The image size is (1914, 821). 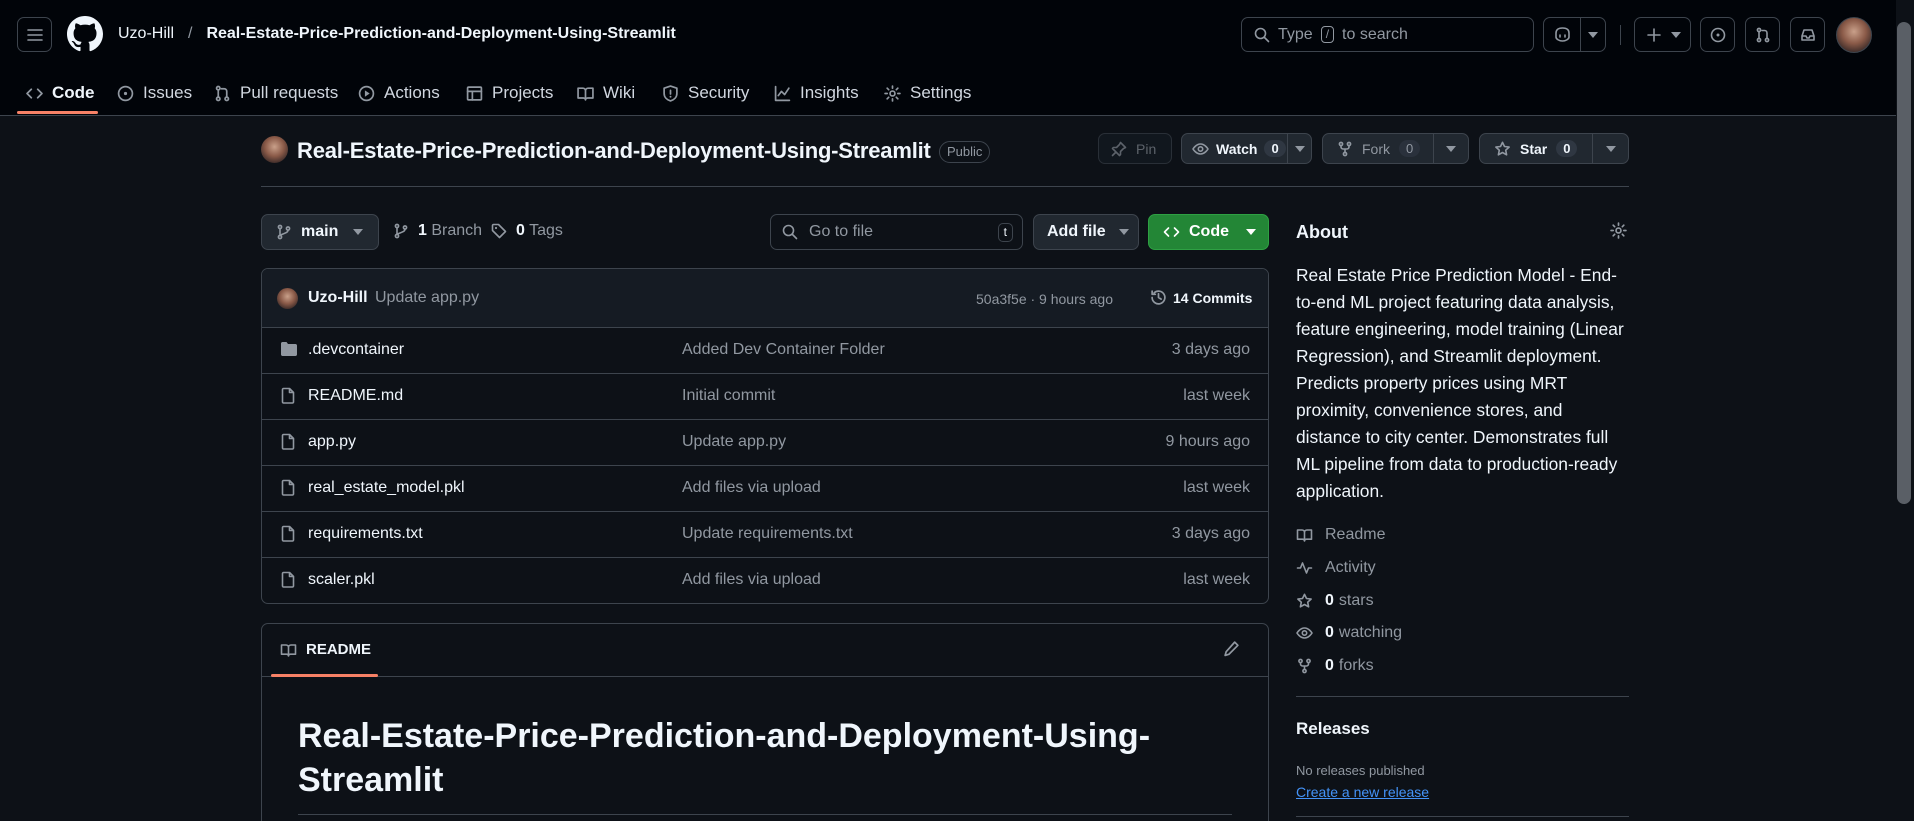 What do you see at coordinates (1387, 34) in the screenshot?
I see `global-search-input: Type / to search` at bounding box center [1387, 34].